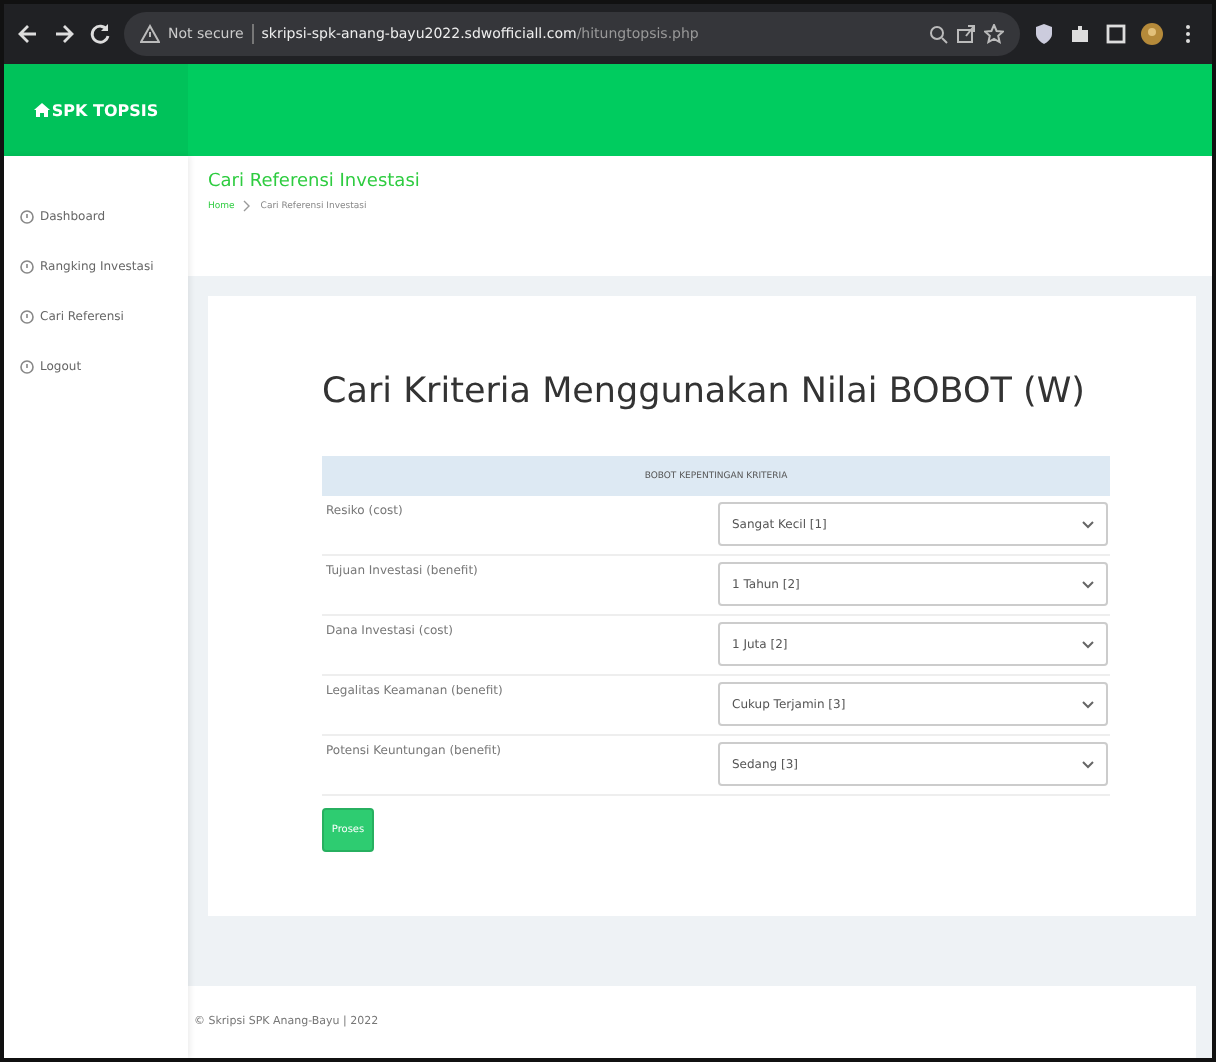  Describe the element at coordinates (100, 34) in the screenshot. I see `reload-icon` at that location.